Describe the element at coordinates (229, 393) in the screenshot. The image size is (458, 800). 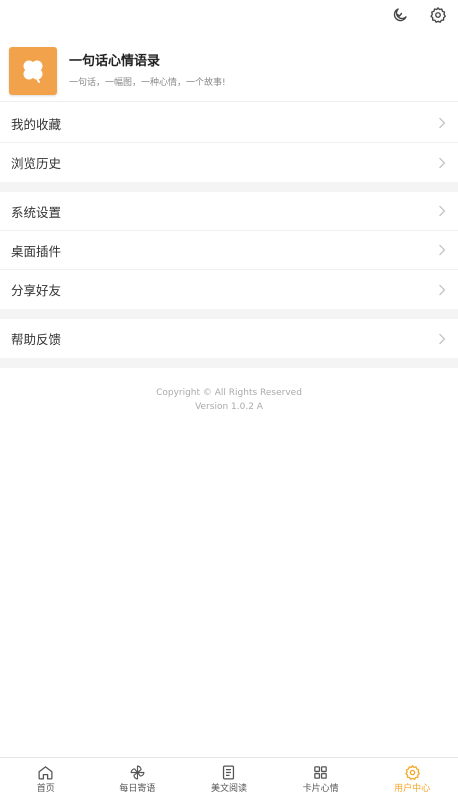
I see `copyright-line: Copyright © All Rights Reserved` at that location.